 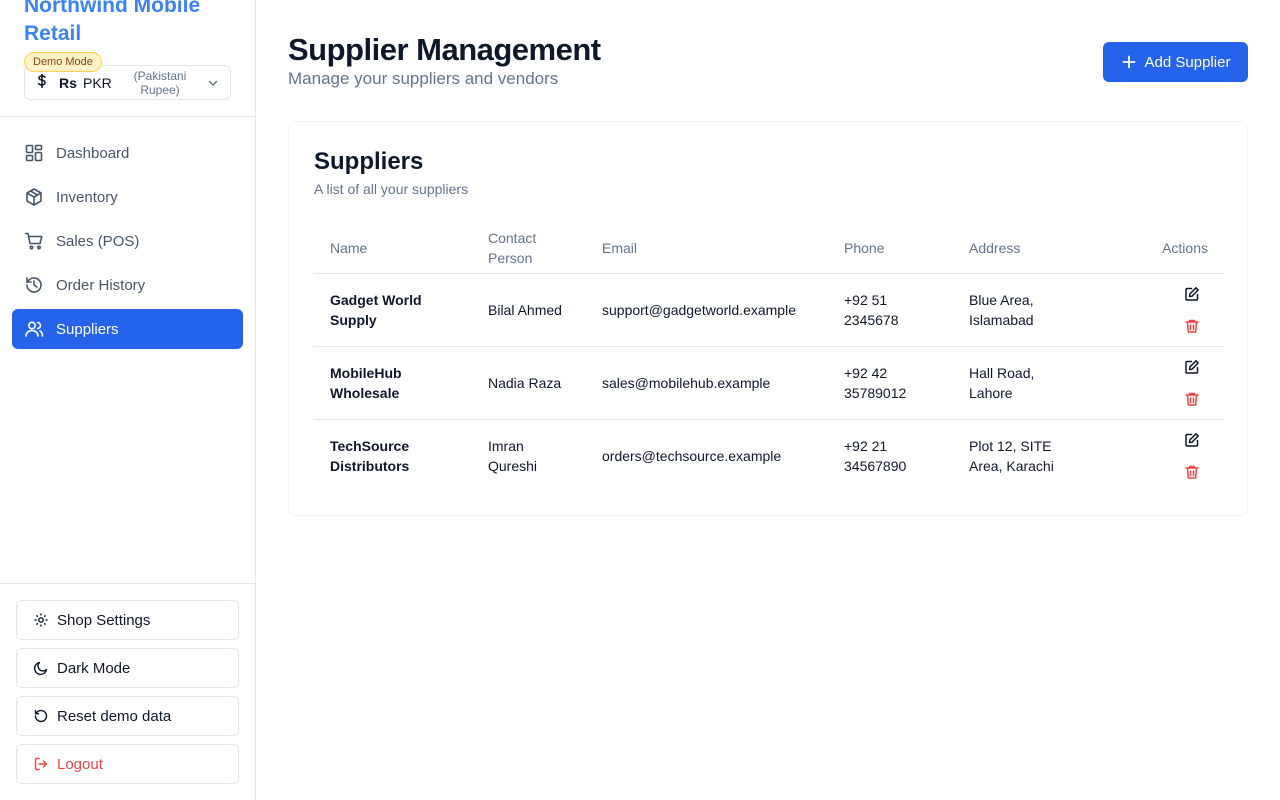 What do you see at coordinates (393, 310) in the screenshot?
I see `supplier-name: Gadget World Supply` at bounding box center [393, 310].